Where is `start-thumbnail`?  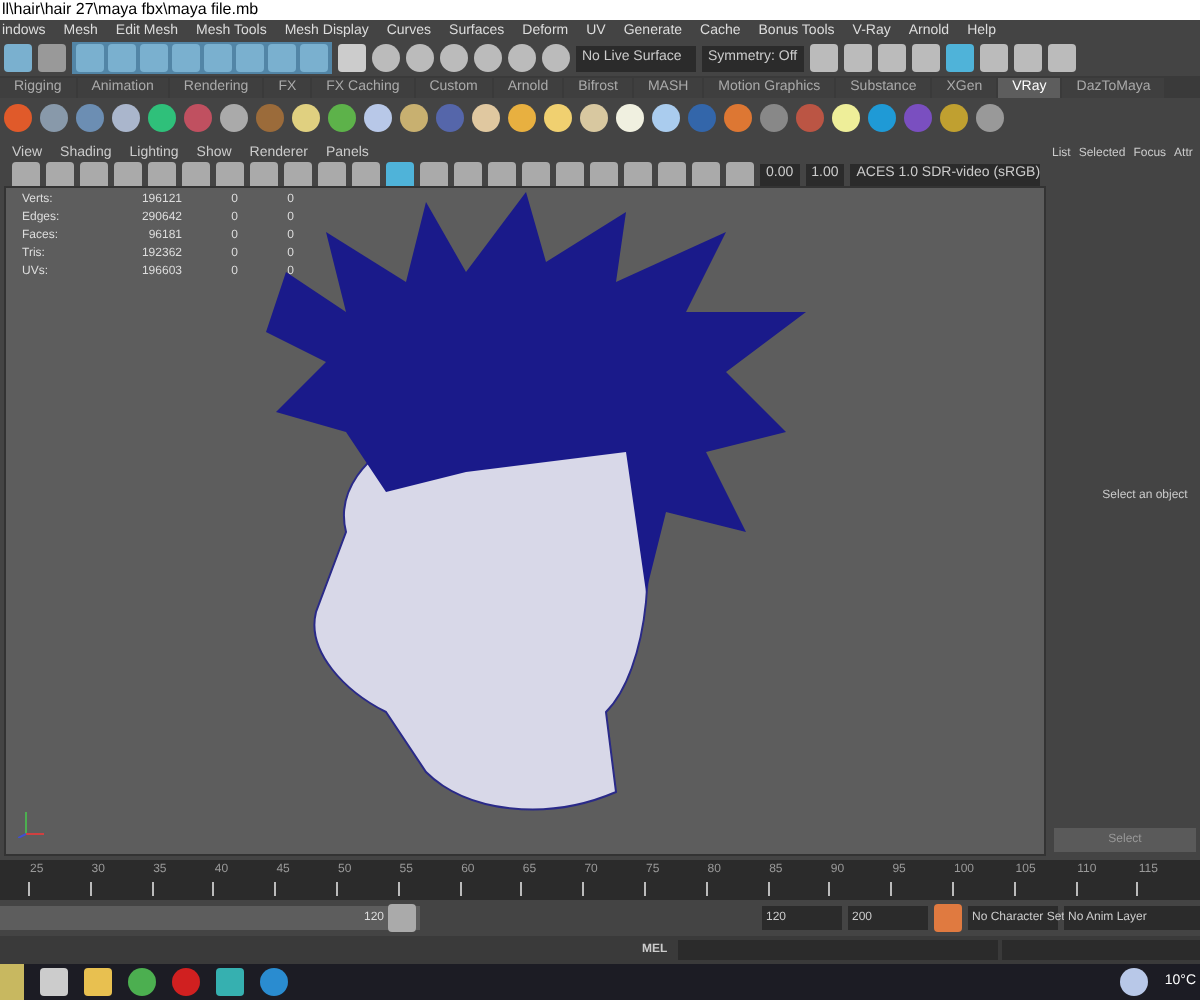
start-thumbnail is located at coordinates (12, 982).